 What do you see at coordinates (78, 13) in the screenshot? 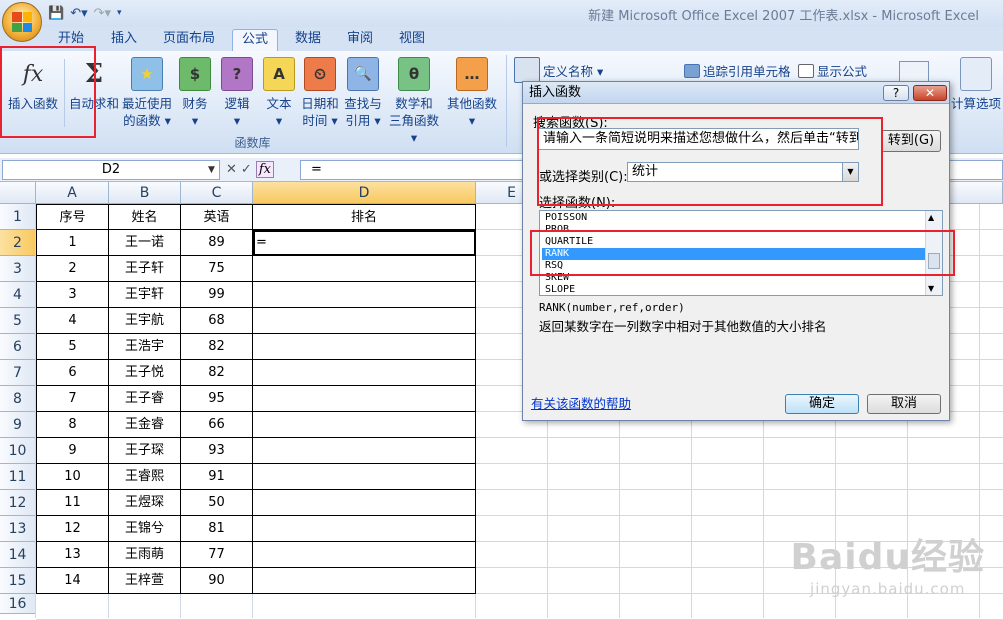
I see `undo-icon: ↶▾` at bounding box center [78, 13].